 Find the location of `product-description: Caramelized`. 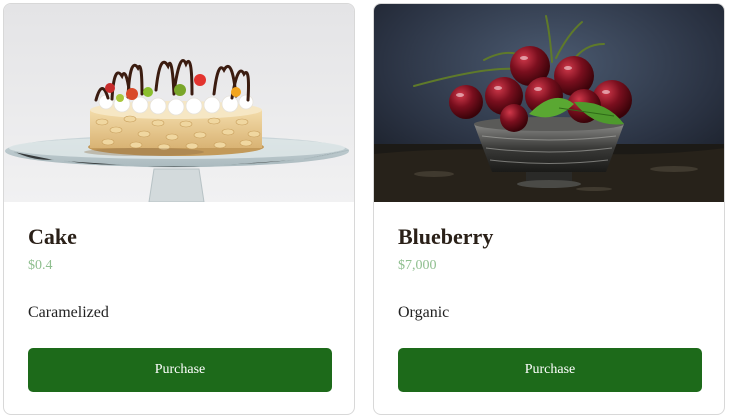

product-description: Caramelized is located at coordinates (68, 312).